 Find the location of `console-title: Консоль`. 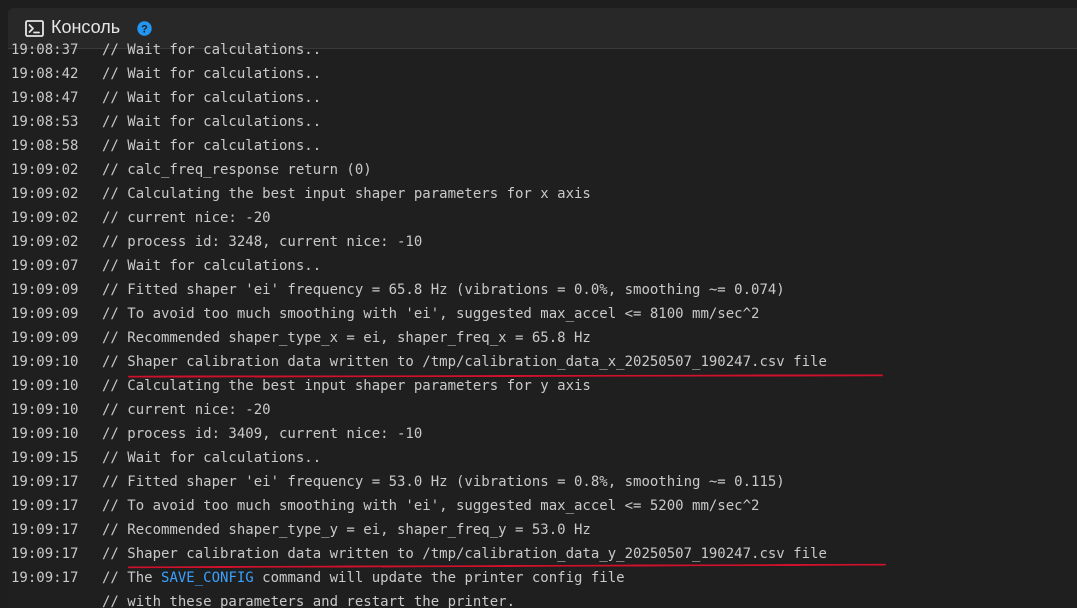

console-title: Консоль is located at coordinates (86, 27).